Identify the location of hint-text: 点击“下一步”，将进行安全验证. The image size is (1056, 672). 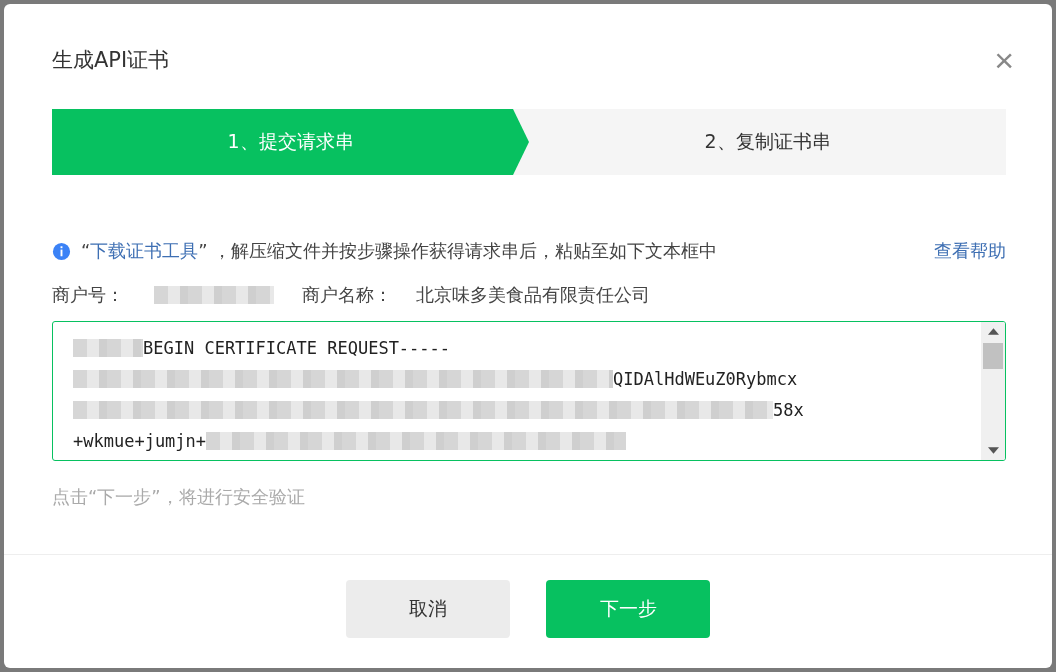
(179, 497).